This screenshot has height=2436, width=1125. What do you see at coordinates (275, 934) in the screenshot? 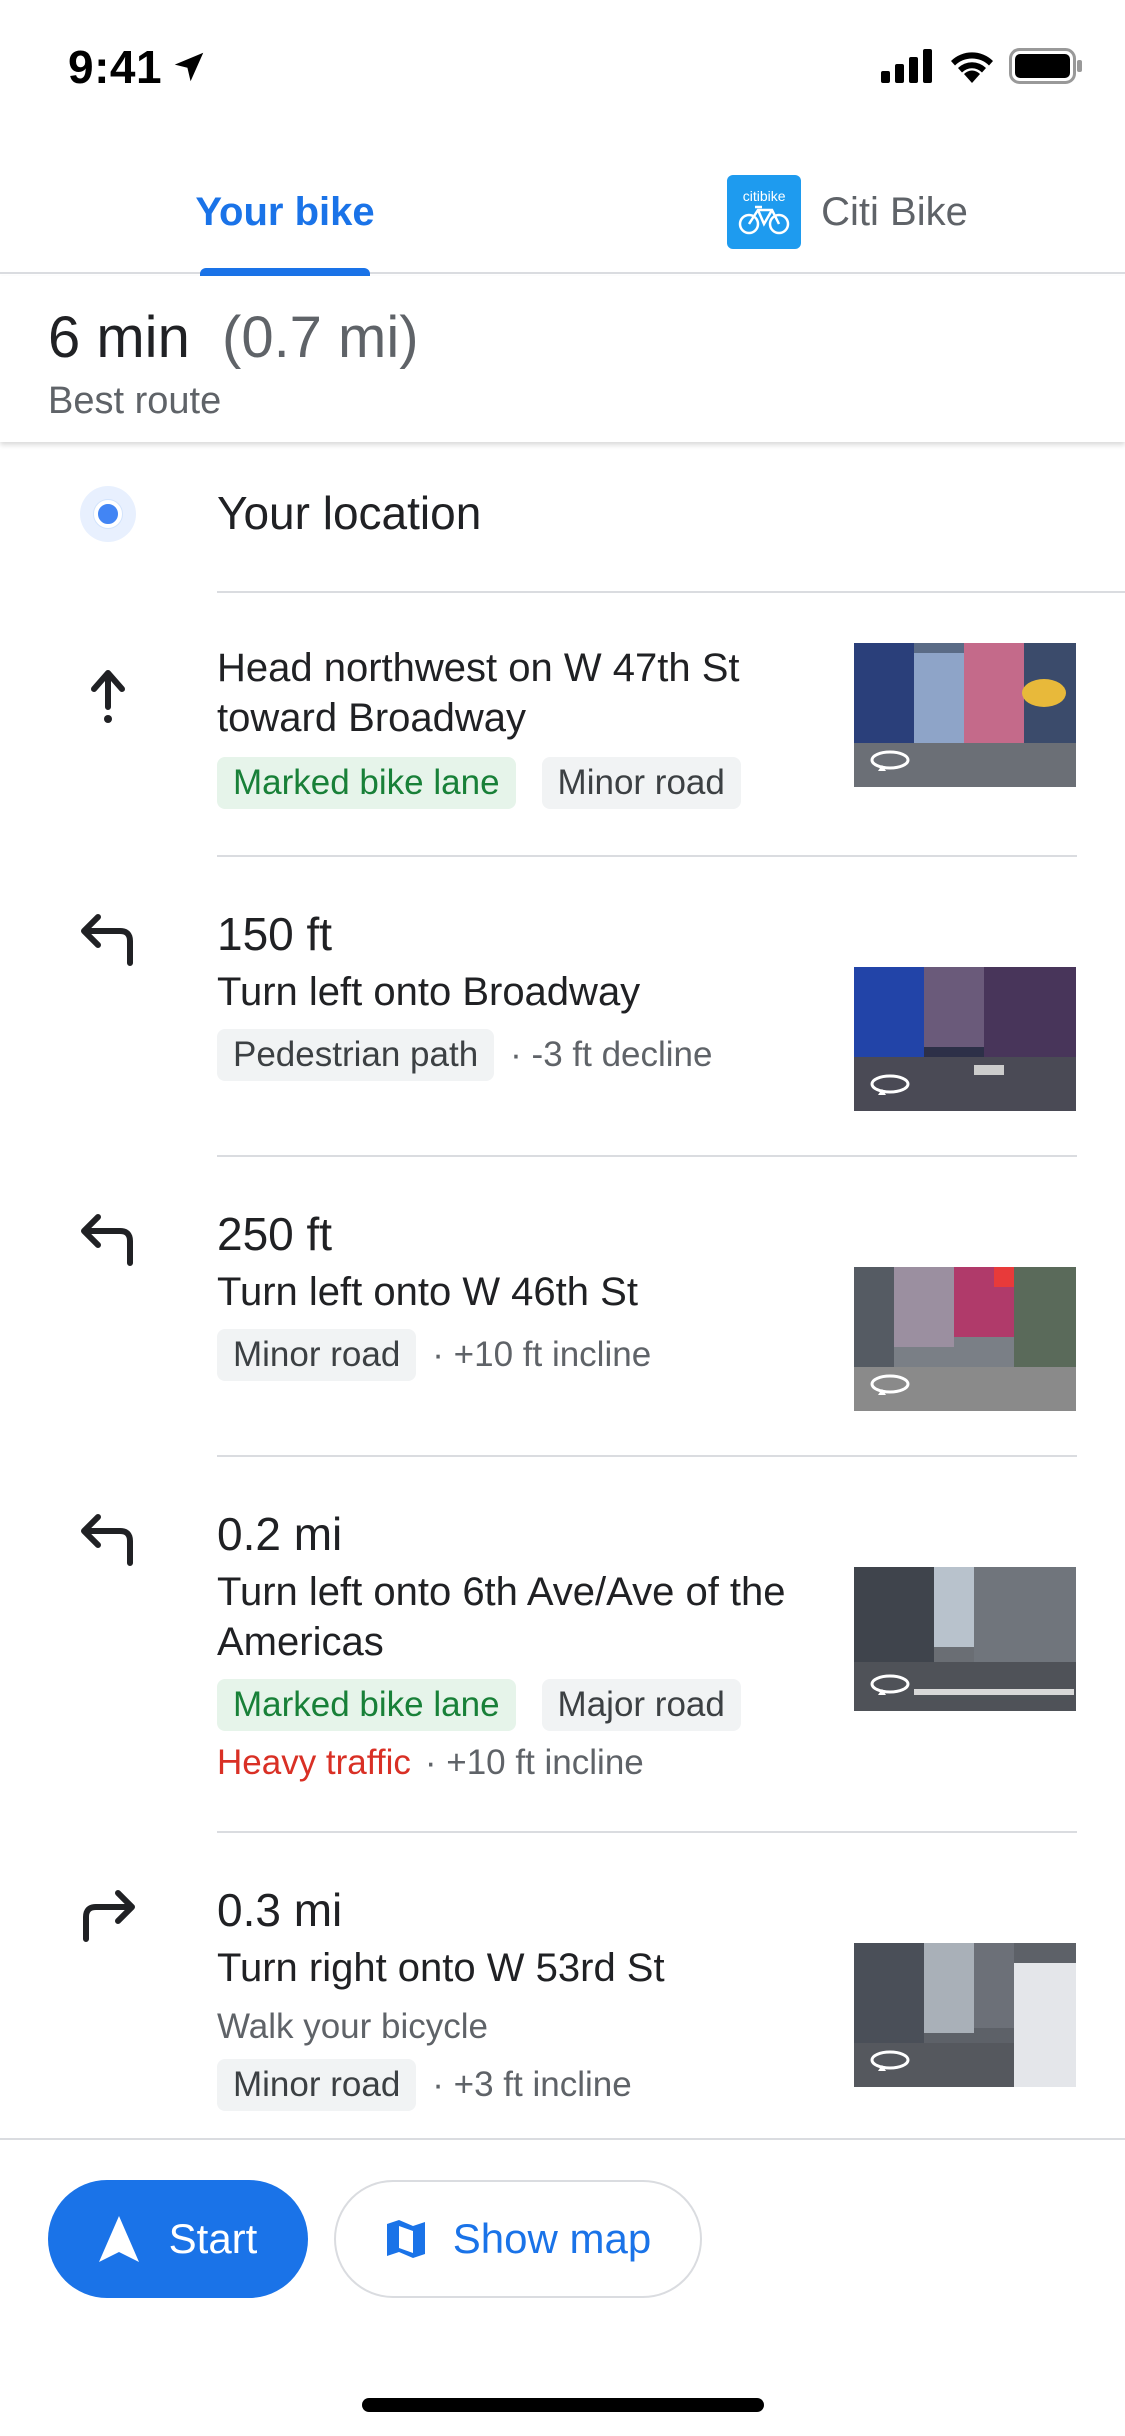
I see `step-distance: 150 ft` at bounding box center [275, 934].